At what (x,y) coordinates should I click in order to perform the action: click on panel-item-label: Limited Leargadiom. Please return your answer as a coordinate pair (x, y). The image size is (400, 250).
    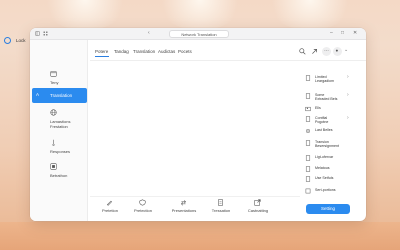
    Looking at the image, I should click on (324, 79).